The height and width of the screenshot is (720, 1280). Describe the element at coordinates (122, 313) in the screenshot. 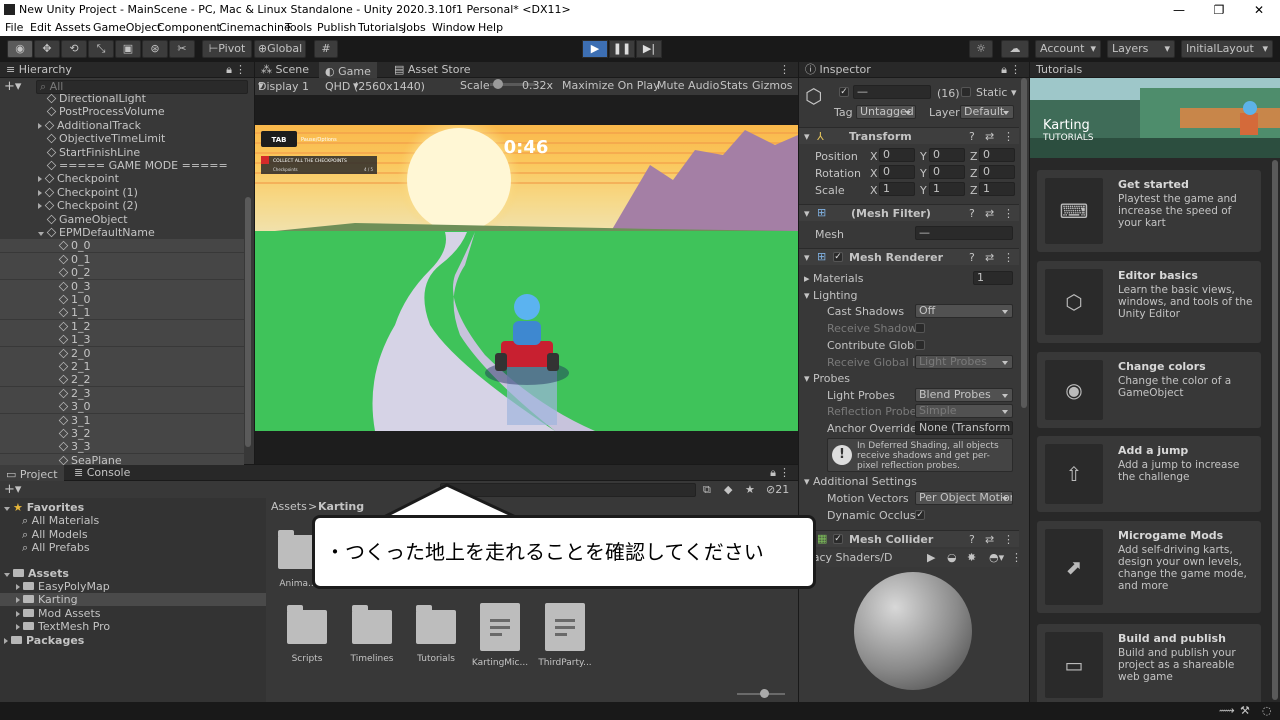

I see `hierarchy-item: 1_1` at that location.